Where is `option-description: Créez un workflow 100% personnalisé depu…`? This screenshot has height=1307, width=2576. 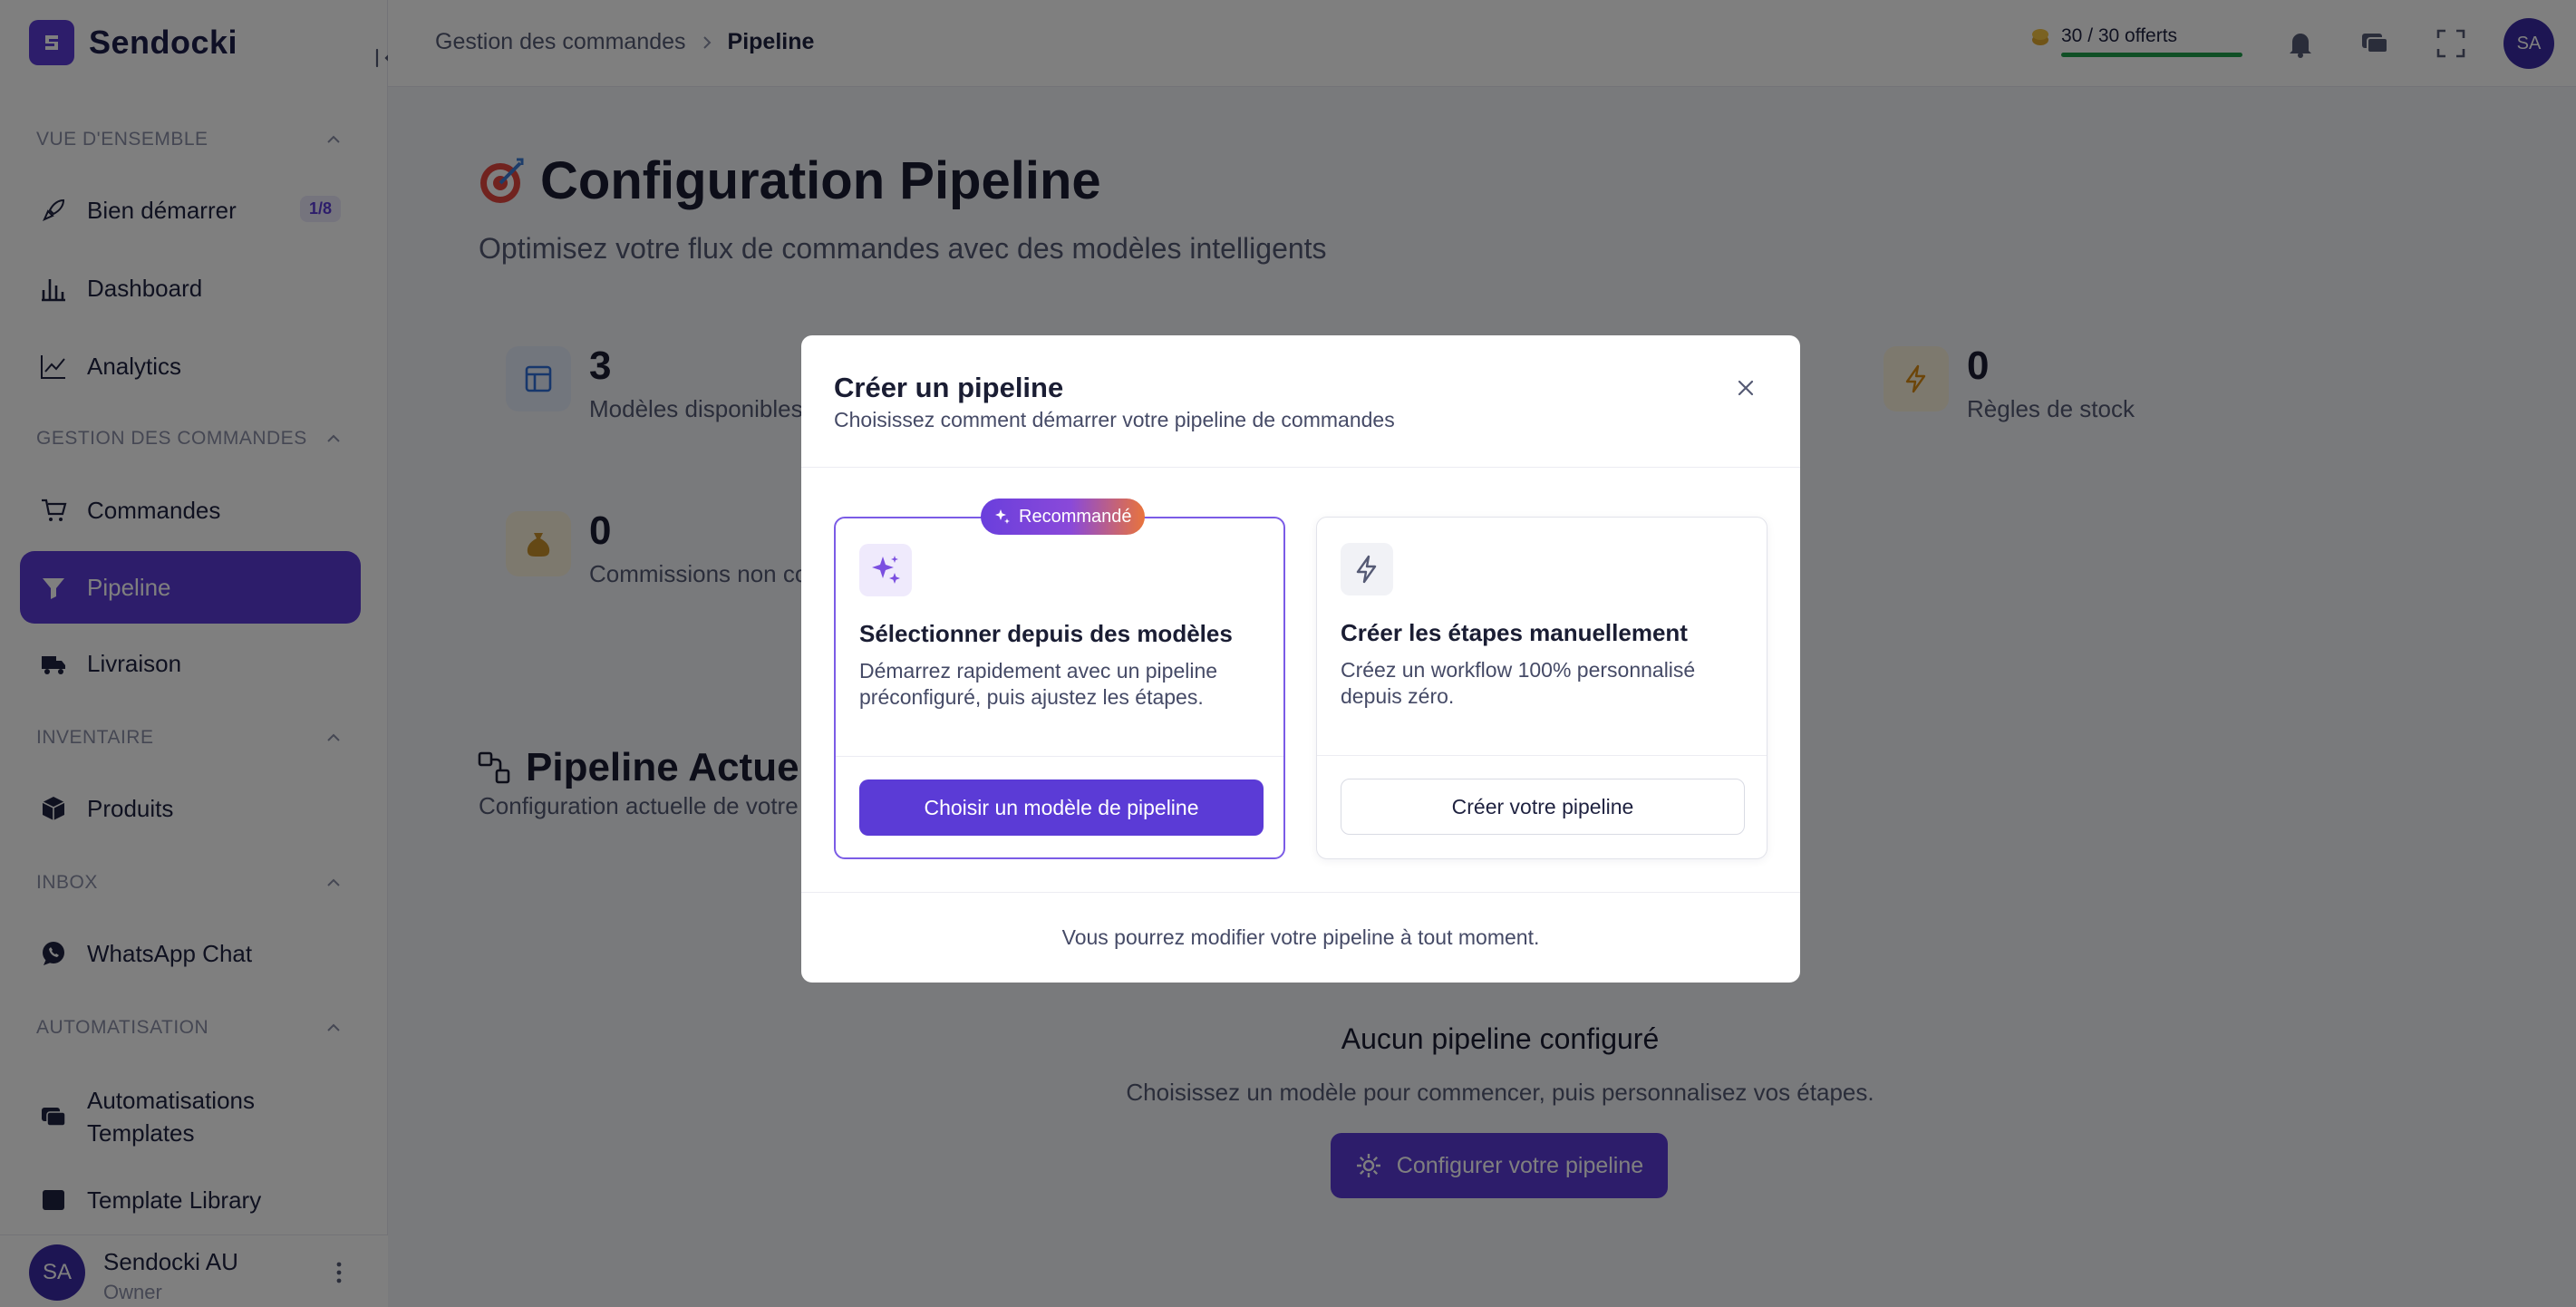 option-description: Créez un workflow 100% personnalisé depu… is located at coordinates (1518, 683).